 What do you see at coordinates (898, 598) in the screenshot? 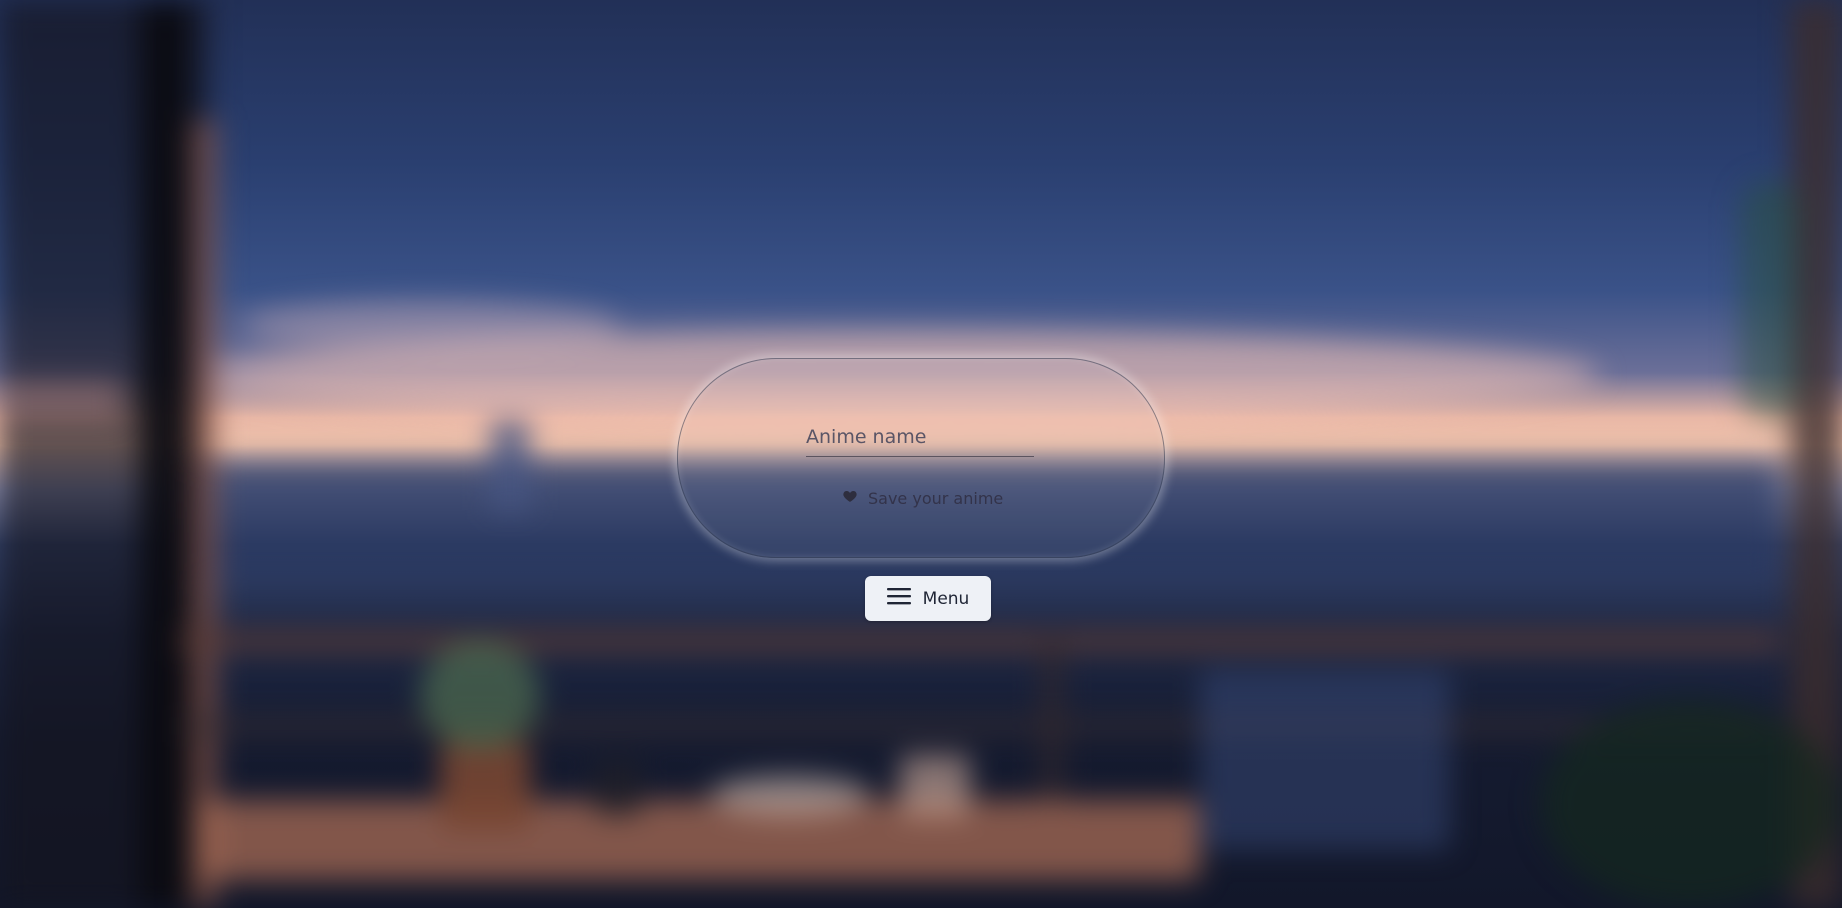
I see `hamburger-icon` at bounding box center [898, 598].